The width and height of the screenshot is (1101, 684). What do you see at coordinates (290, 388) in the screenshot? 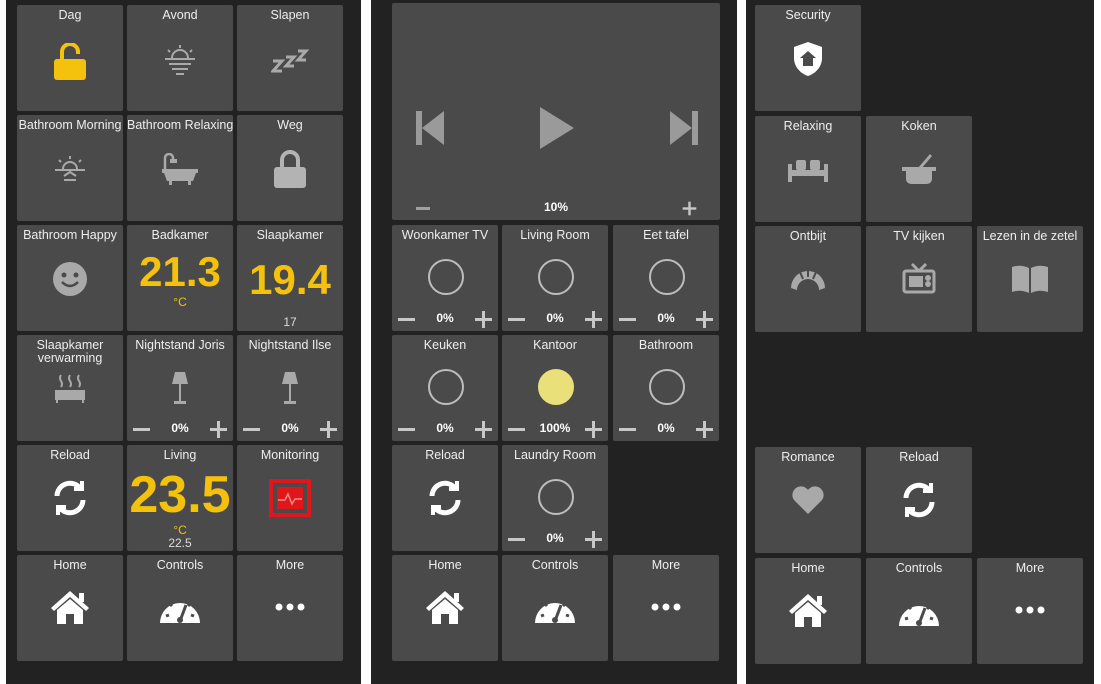
I see `tile-nightstand-ilse: Nightstand Ilse 0%` at bounding box center [290, 388].